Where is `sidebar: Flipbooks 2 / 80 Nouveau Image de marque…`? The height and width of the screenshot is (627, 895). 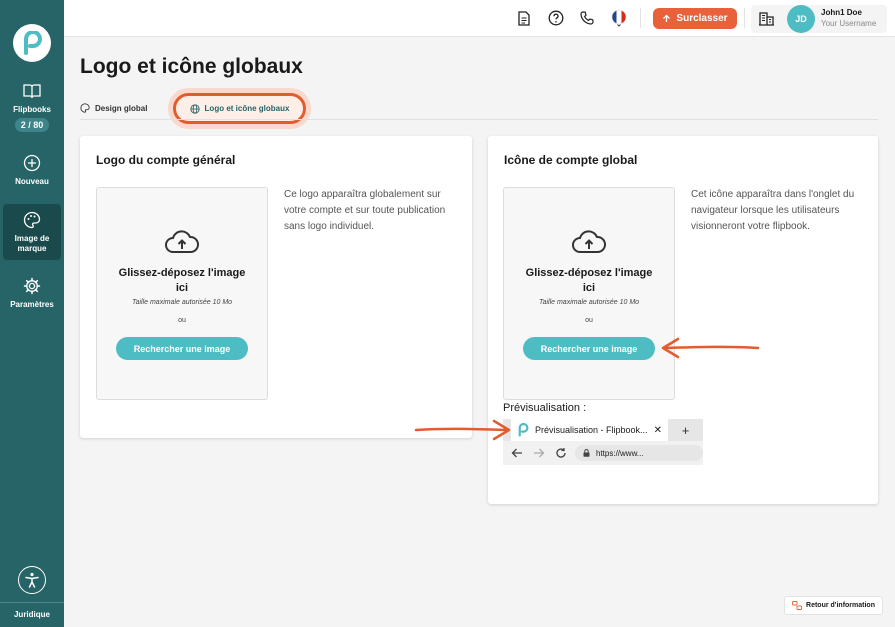
sidebar: Flipbooks 2 / 80 Nouveau Image de marque… is located at coordinates (32, 313).